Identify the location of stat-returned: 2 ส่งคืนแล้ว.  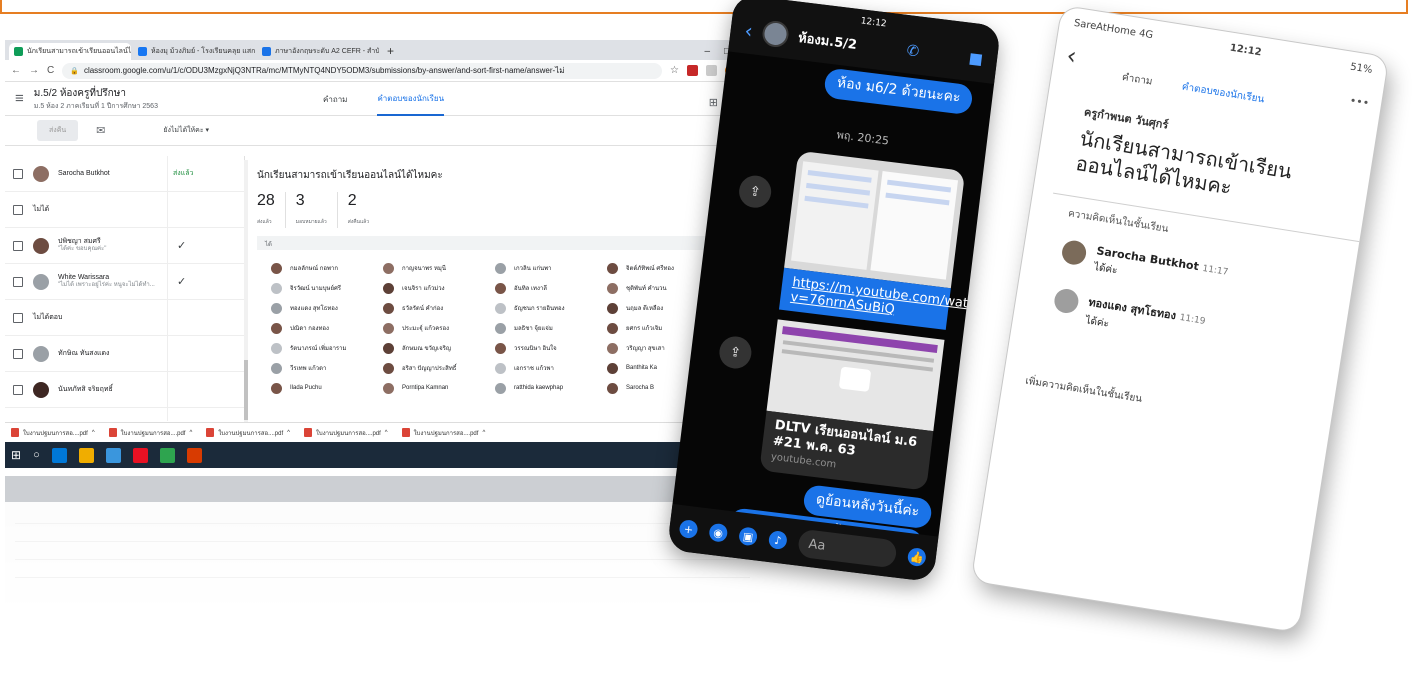
(363, 210).